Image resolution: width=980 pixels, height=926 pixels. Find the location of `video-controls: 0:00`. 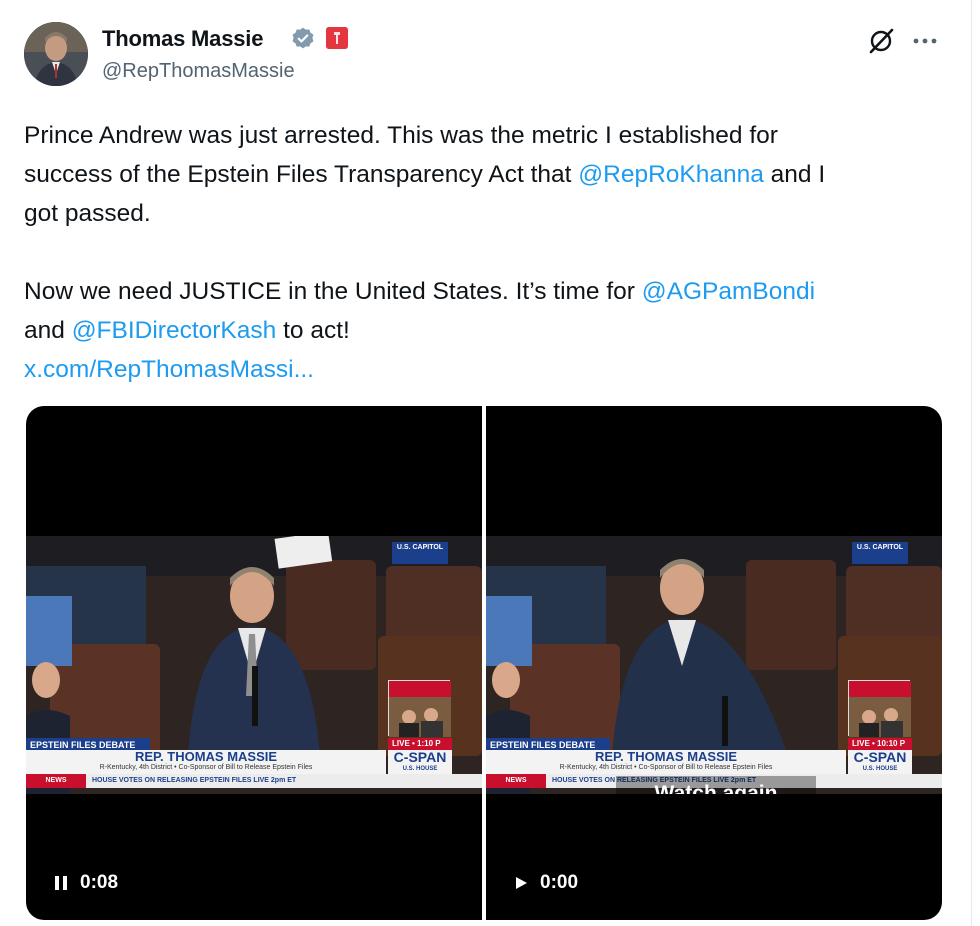

video-controls: 0:00 is located at coordinates (545, 883).